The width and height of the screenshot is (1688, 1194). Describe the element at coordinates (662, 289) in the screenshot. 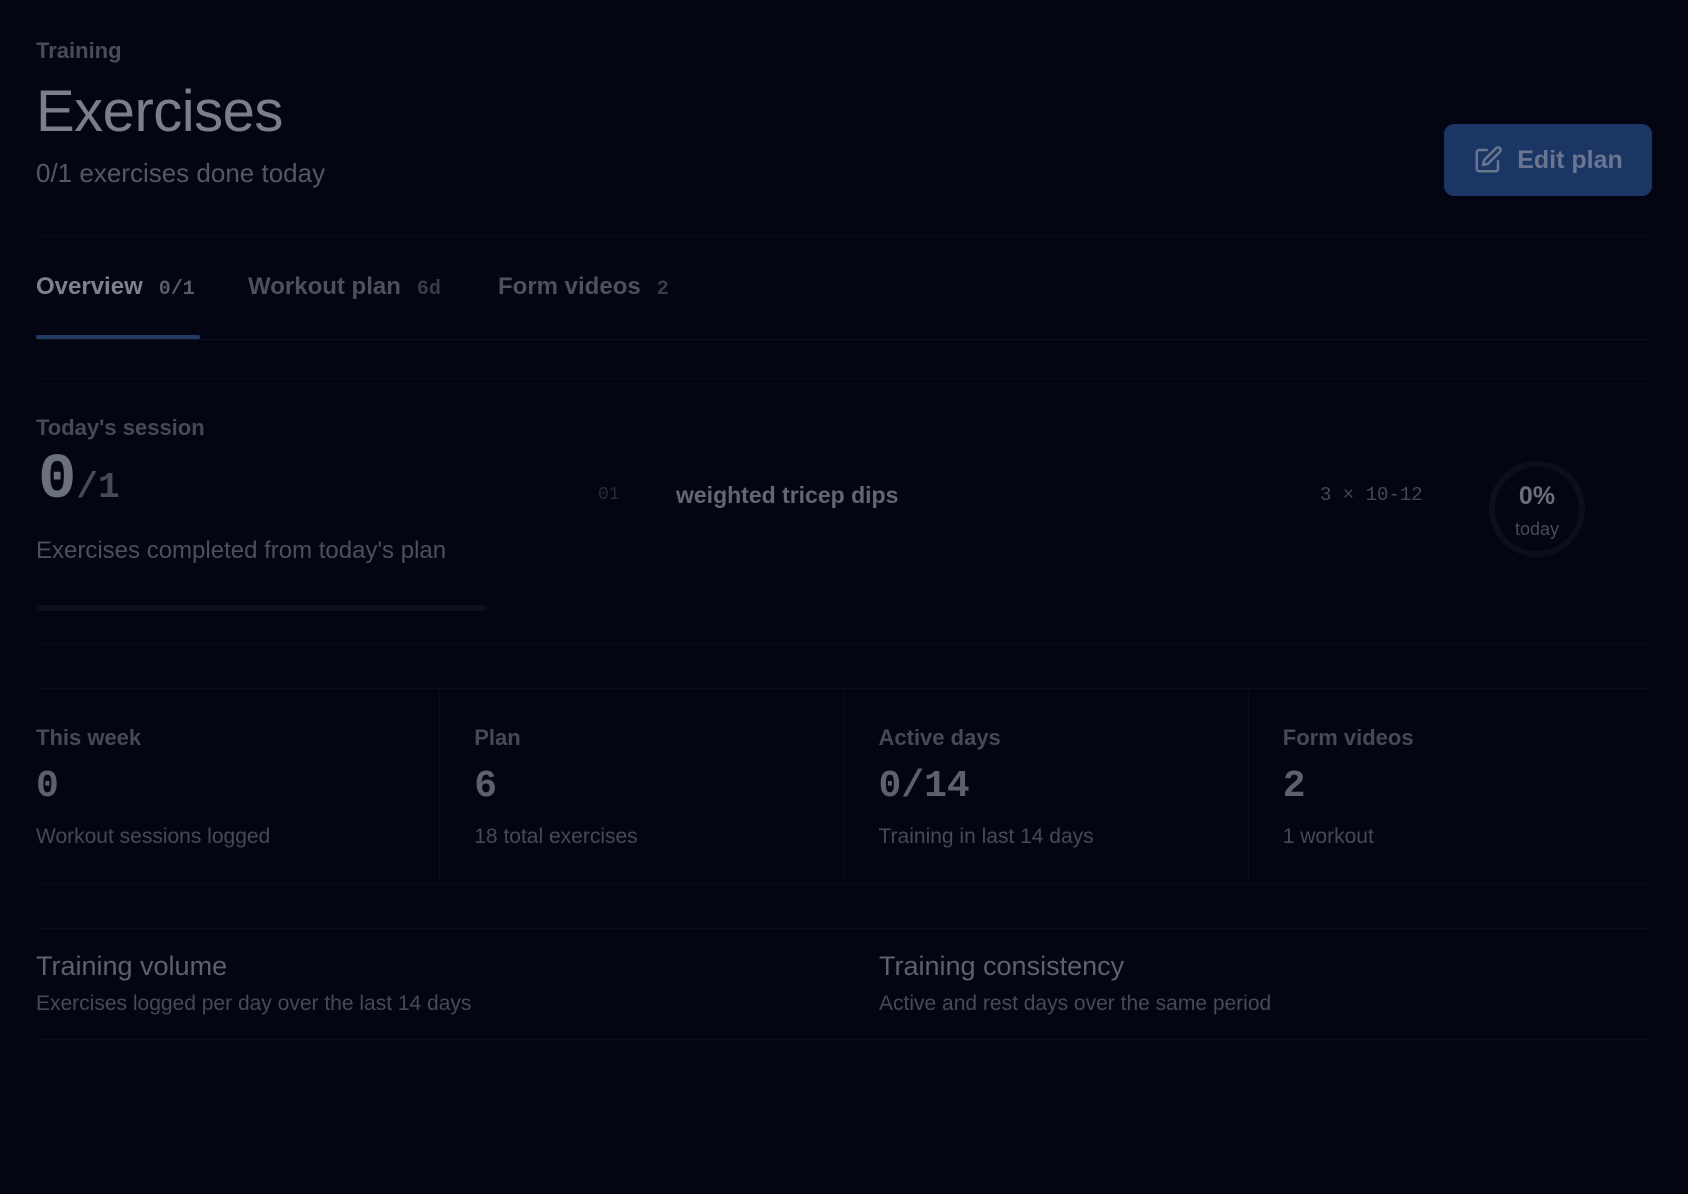

I see `tab-count: 2` at that location.